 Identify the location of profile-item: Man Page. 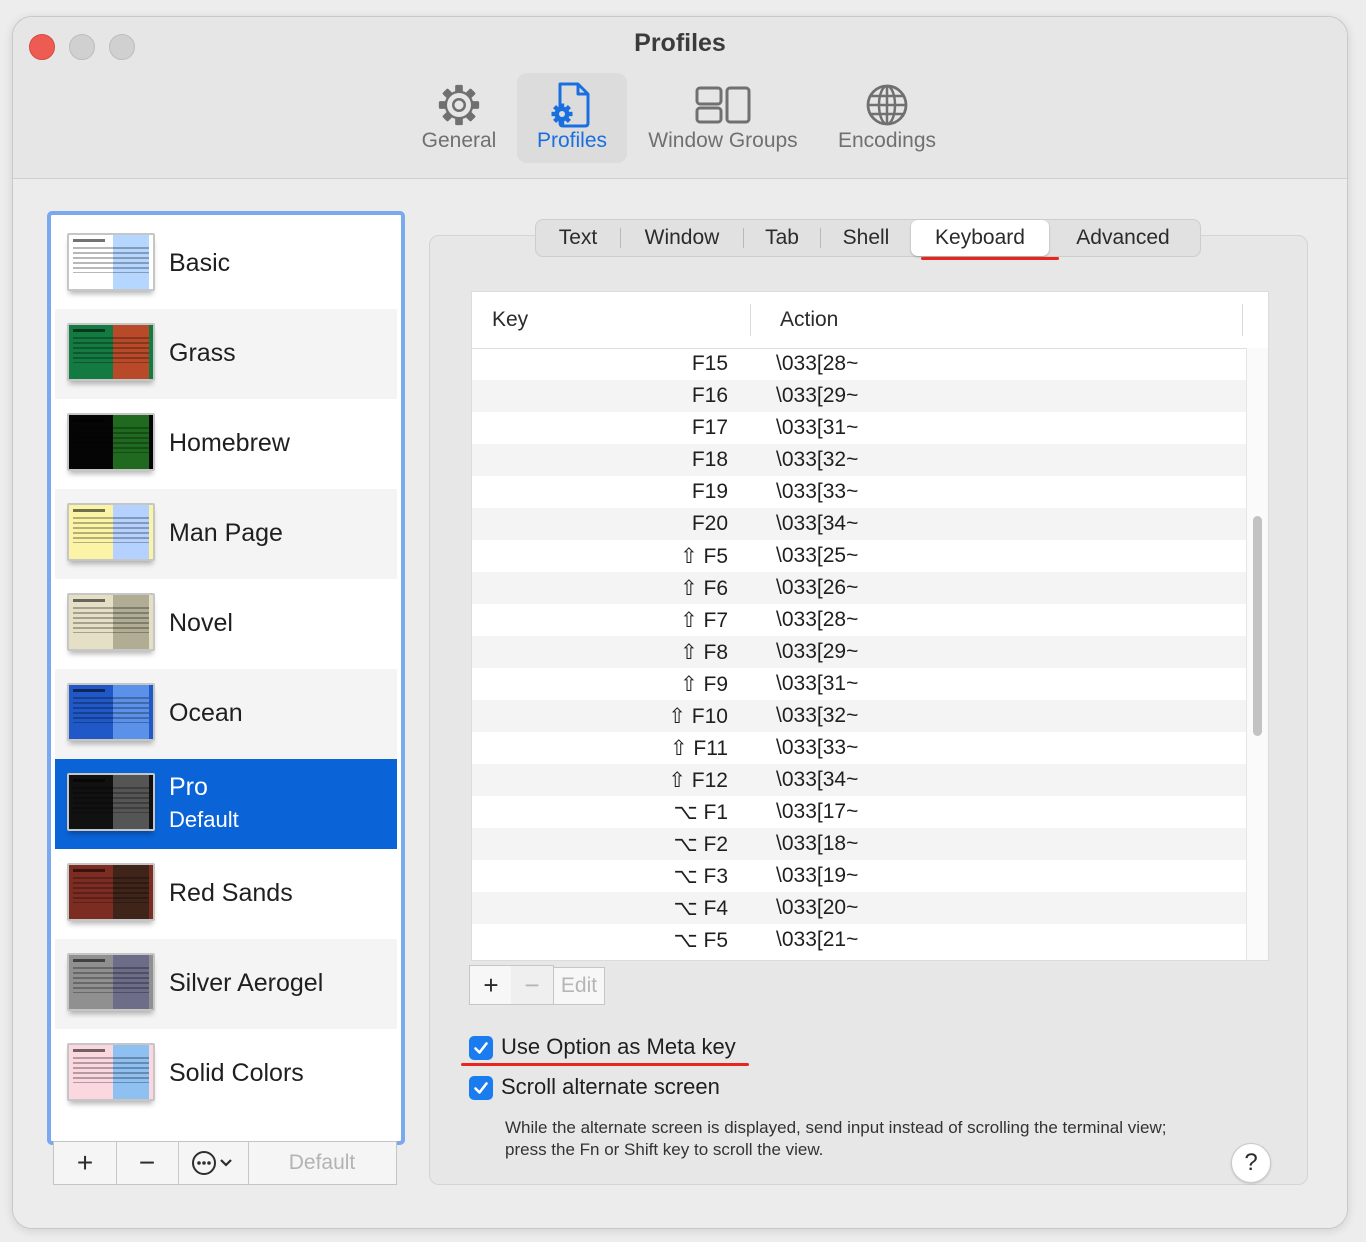
(226, 534).